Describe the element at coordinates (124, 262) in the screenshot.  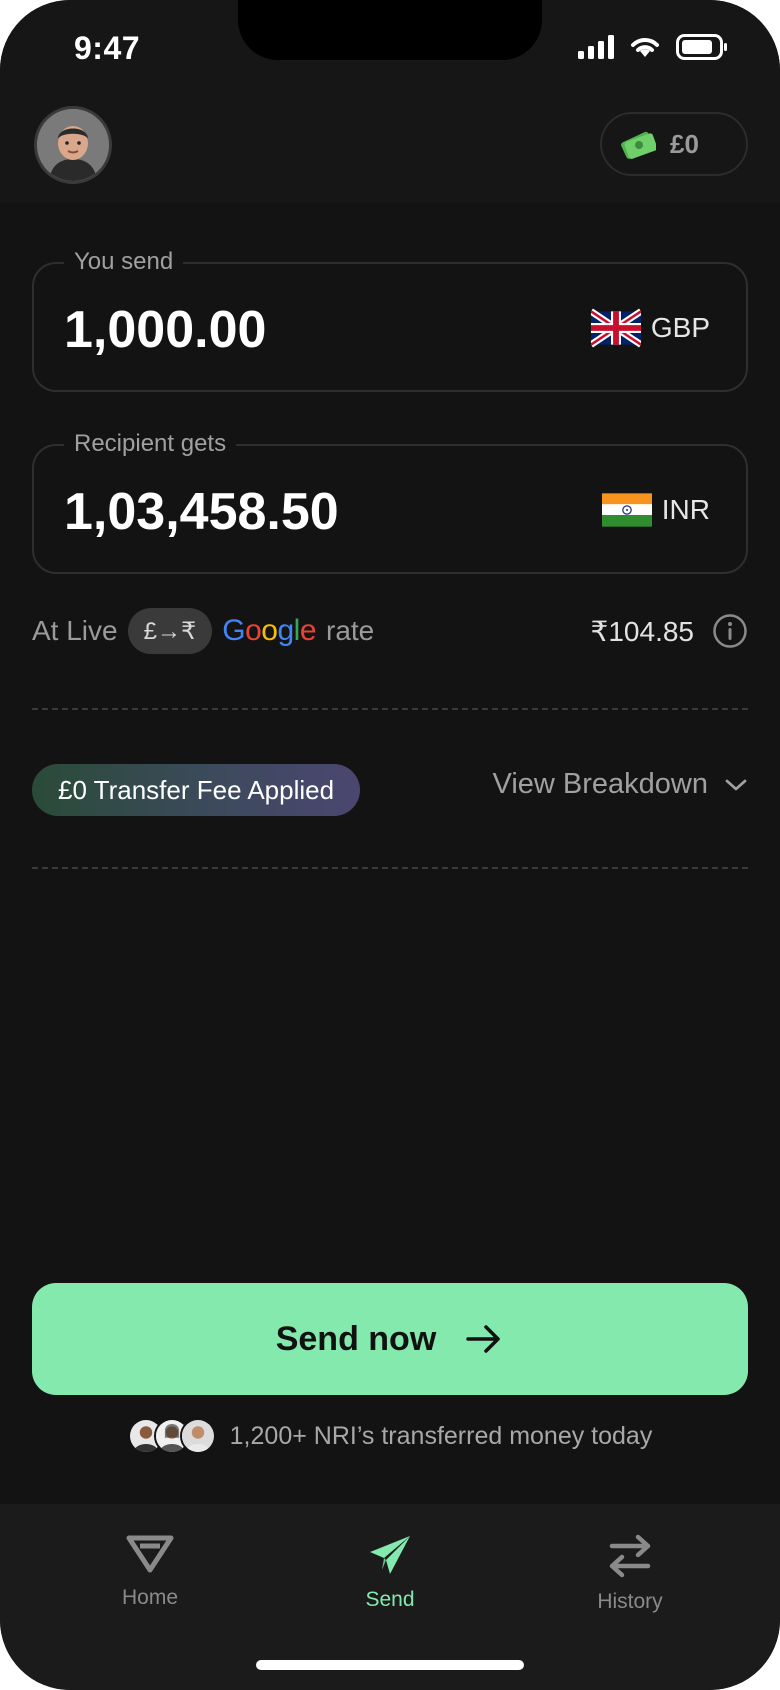
I see `send-field-label: You send` at that location.